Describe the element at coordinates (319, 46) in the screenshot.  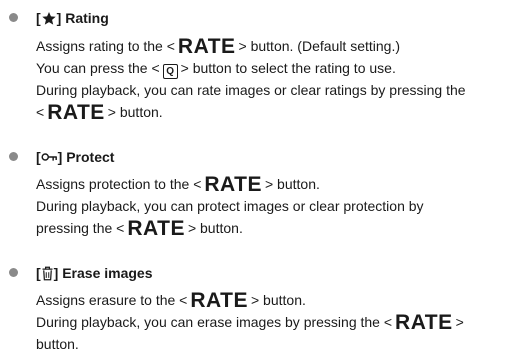
I see `text-span: > button. (Default setting.)` at that location.